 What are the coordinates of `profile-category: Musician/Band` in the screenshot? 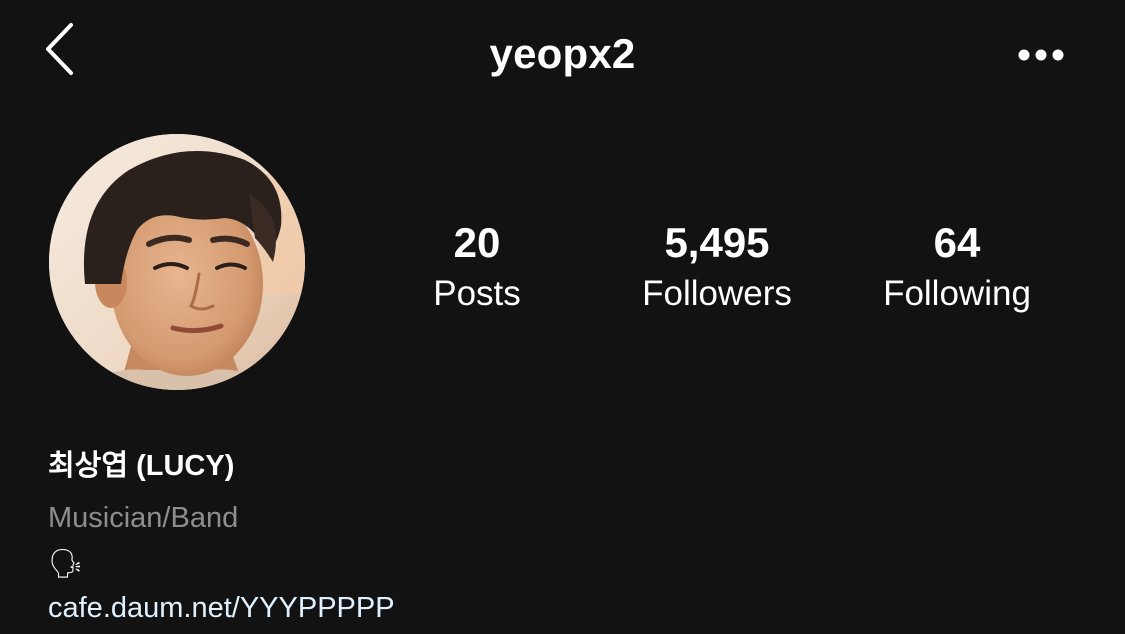 It's located at (143, 518).